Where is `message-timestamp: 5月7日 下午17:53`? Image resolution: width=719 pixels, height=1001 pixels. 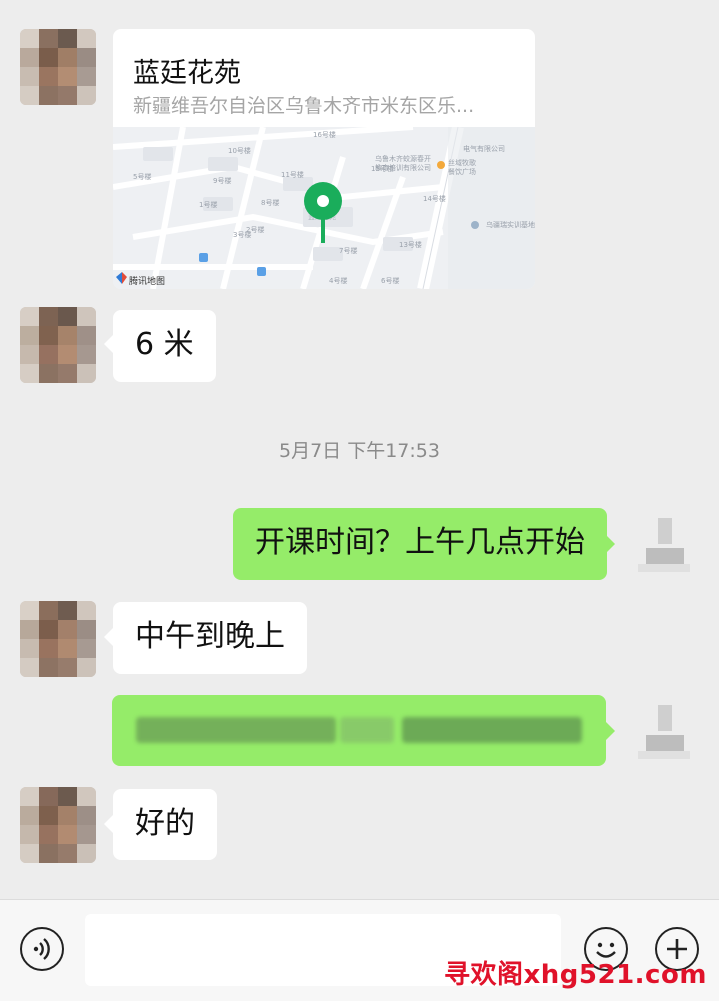
message-timestamp: 5月7日 下午17:53 is located at coordinates (359, 451).